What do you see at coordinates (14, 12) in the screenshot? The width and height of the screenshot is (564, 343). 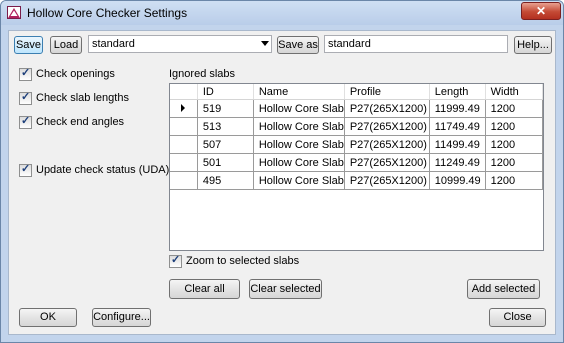 I see `hollow-core-app-icon` at bounding box center [14, 12].